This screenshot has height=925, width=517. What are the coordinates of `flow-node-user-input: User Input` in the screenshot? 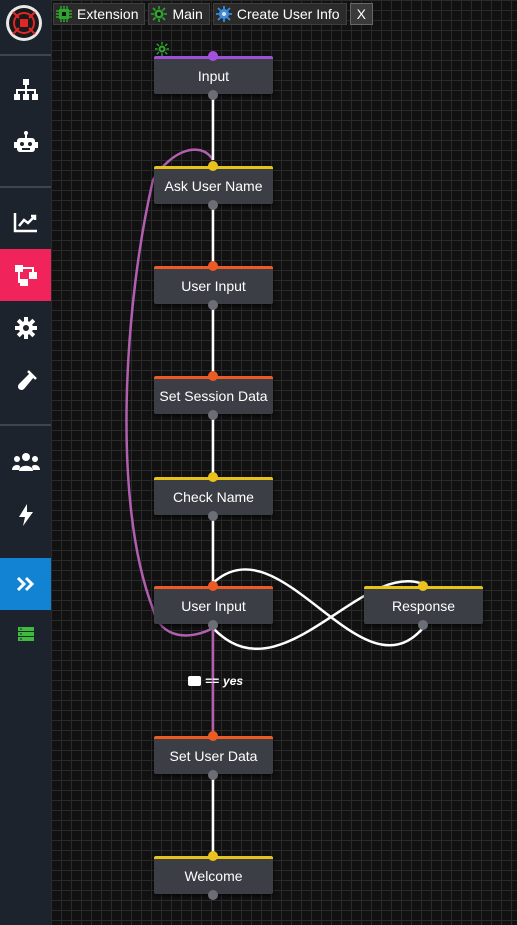 It's located at (213, 285).